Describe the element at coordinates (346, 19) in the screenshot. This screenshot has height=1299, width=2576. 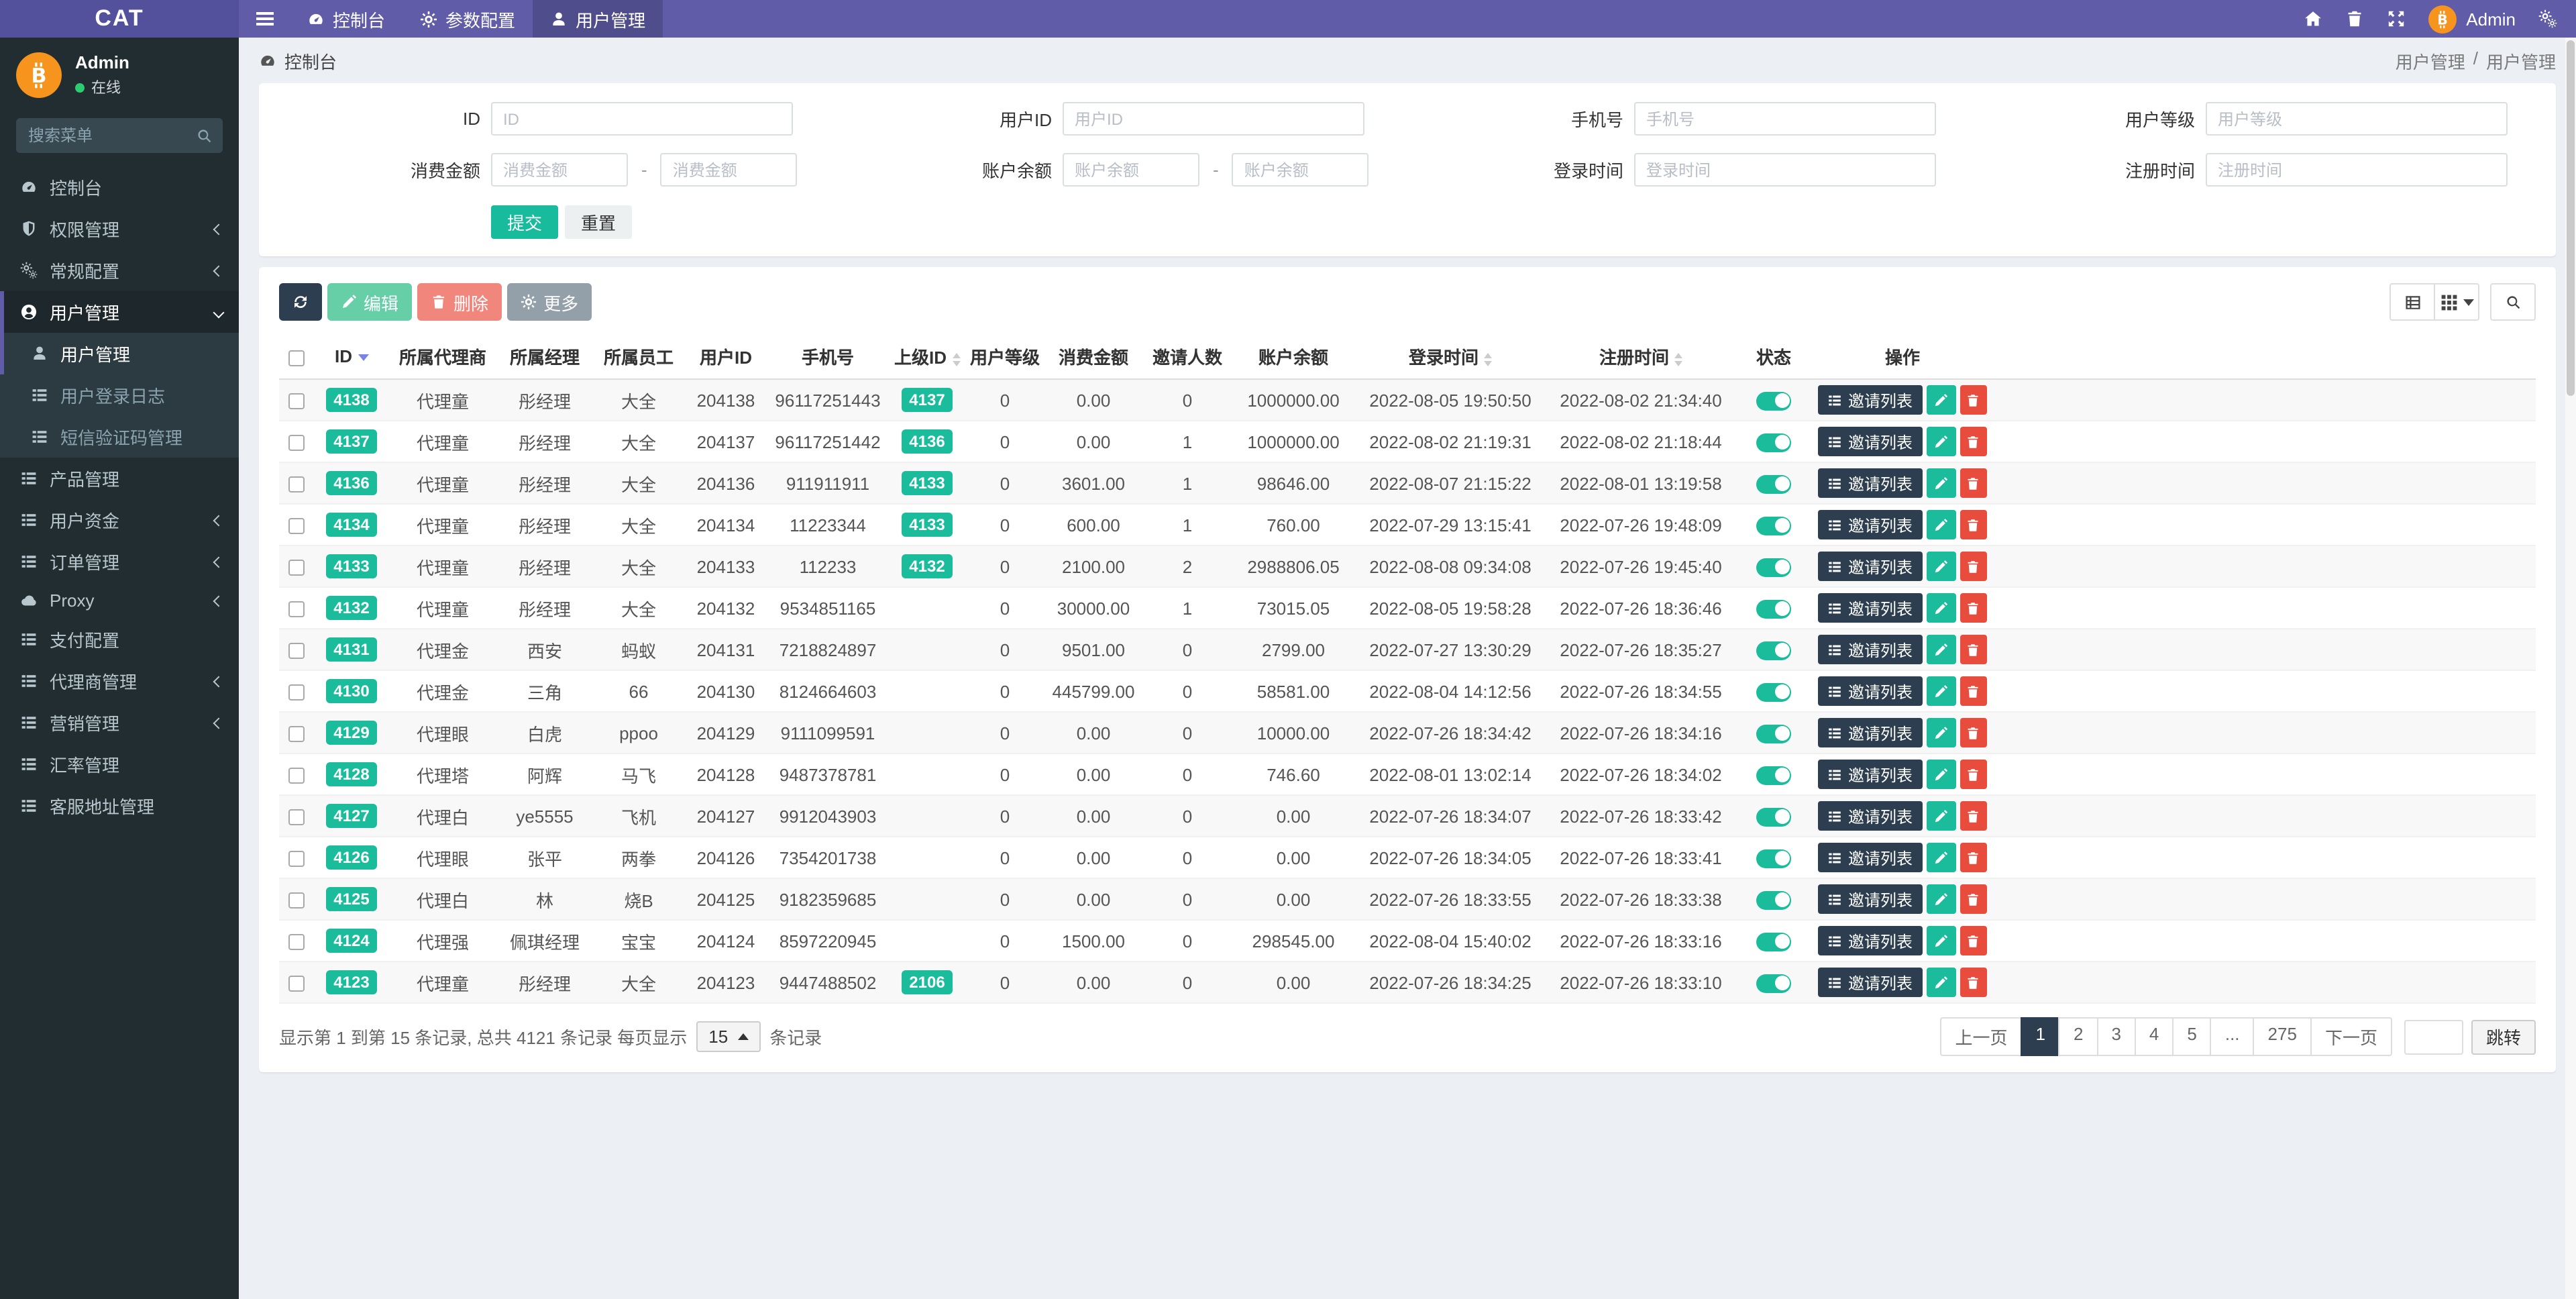
I see `nav-tab-控制台: 控制台` at that location.